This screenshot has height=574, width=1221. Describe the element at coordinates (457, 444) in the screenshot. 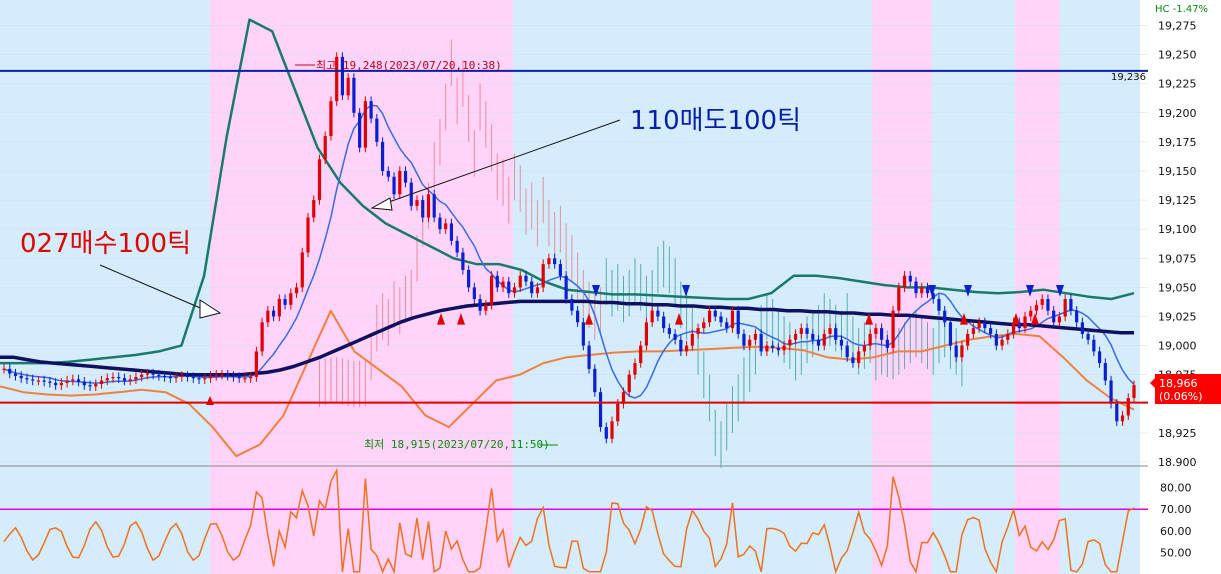

I see `low-annotation: 최저 18,915(2023/07/20,11:50)` at that location.